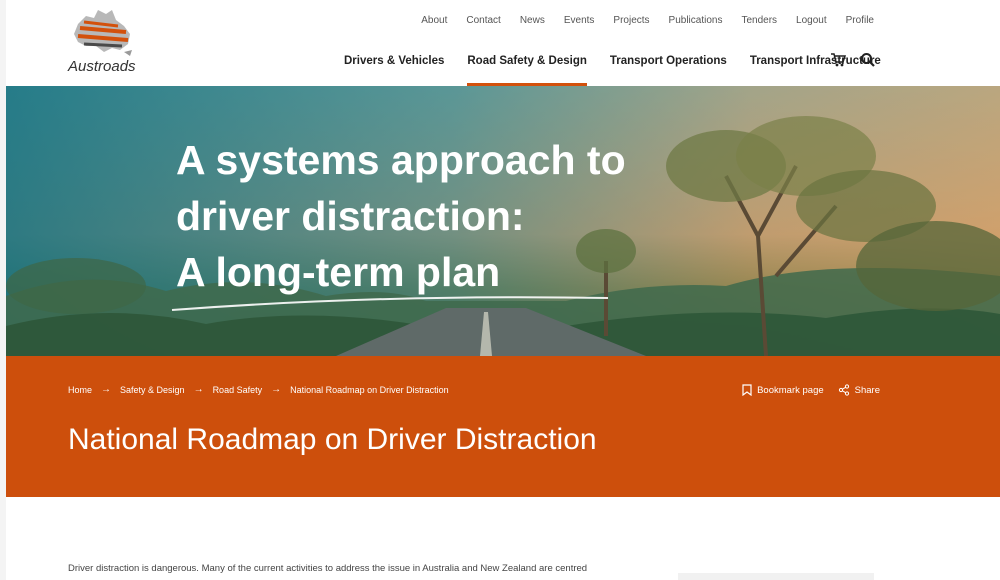 The width and height of the screenshot is (1000, 580). What do you see at coordinates (747, 390) in the screenshot?
I see `bookmark-icon` at bounding box center [747, 390].